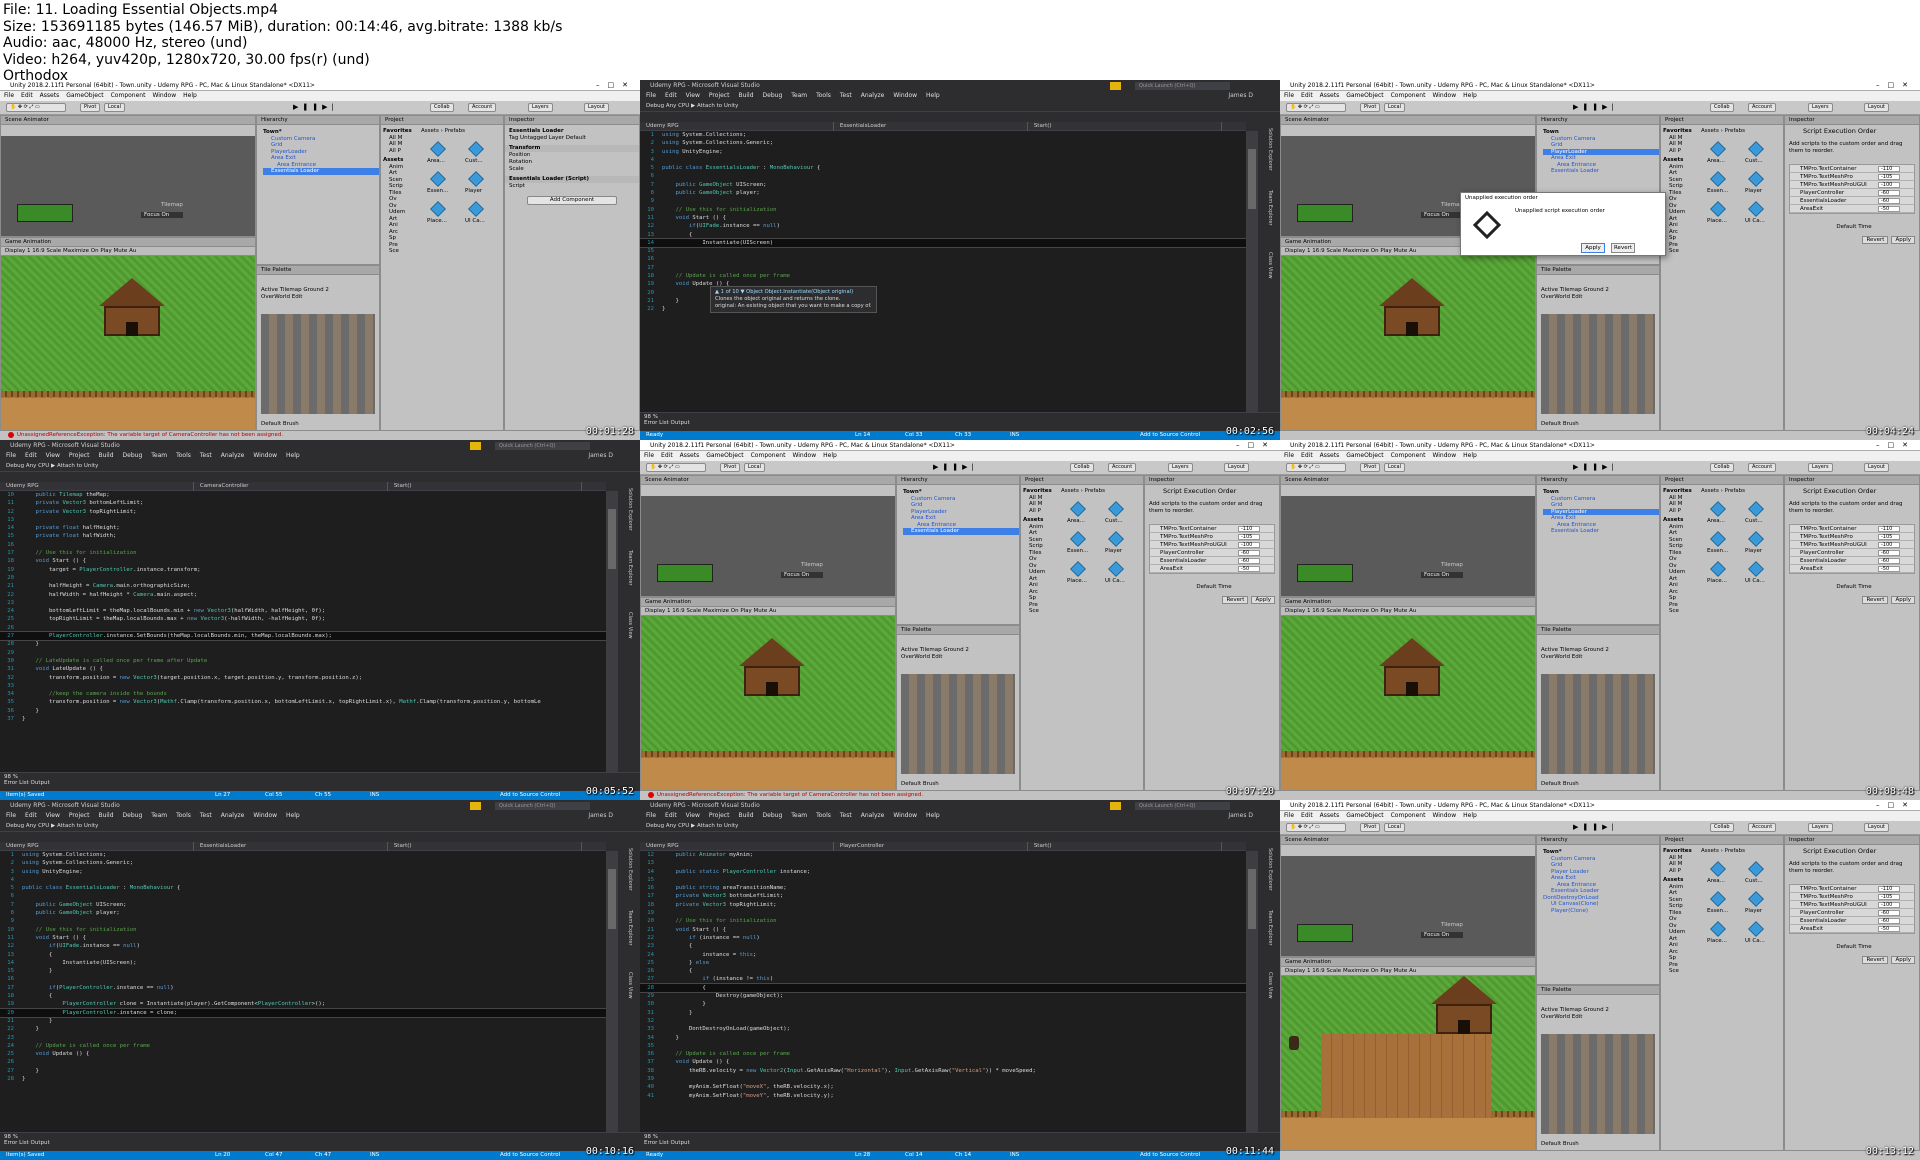  Describe the element at coordinates (1601, 911) in the screenshot. I see `hierarchy-item: Player(Clone)` at that location.